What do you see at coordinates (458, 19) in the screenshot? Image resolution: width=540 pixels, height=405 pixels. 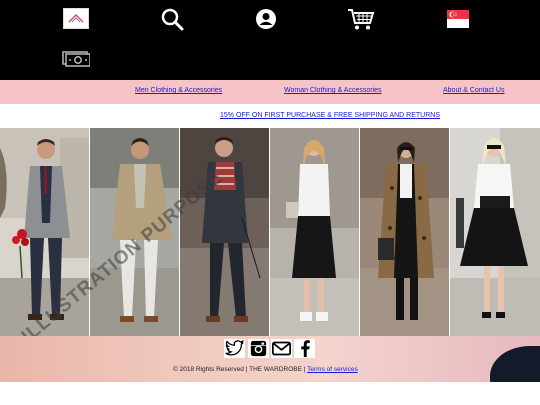 I see `singapore-flag-icon` at bounding box center [458, 19].